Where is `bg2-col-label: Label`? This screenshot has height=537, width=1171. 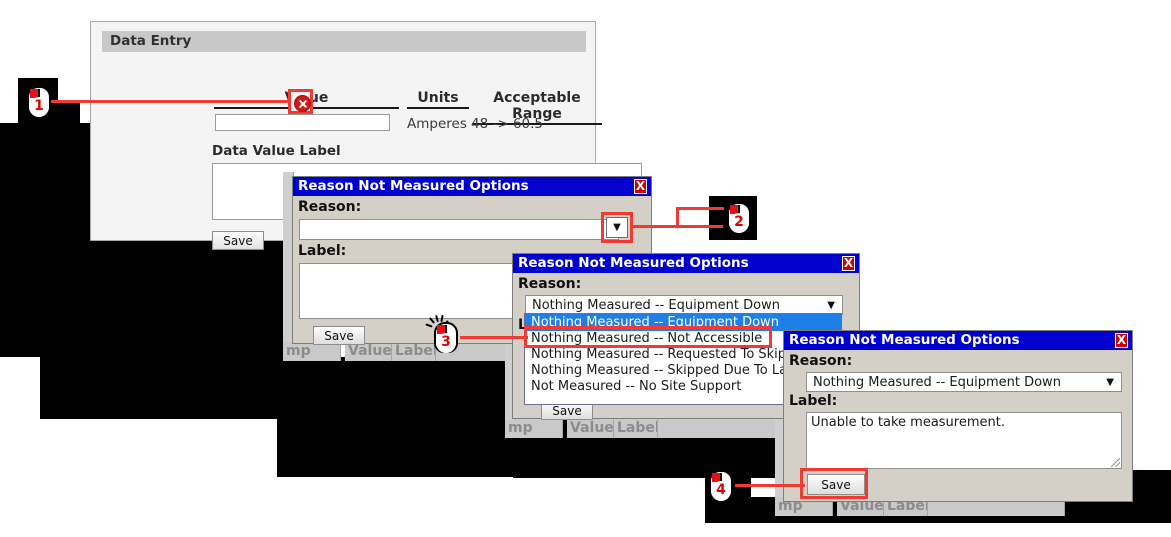 bg2-col-label: Label is located at coordinates (636, 428).